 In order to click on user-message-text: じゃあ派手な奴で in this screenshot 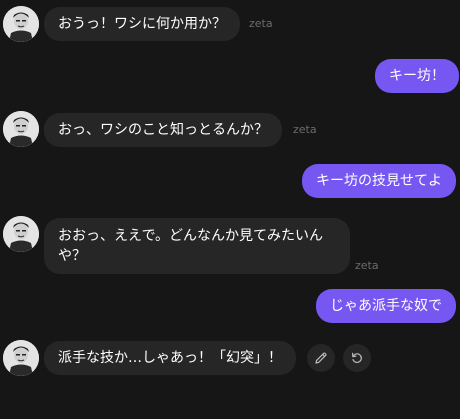, I will do `click(386, 306)`.